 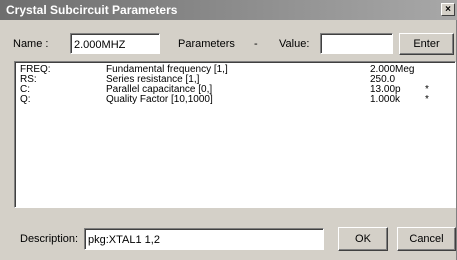 What do you see at coordinates (49, 239) in the screenshot?
I see `description-label: Description:` at bounding box center [49, 239].